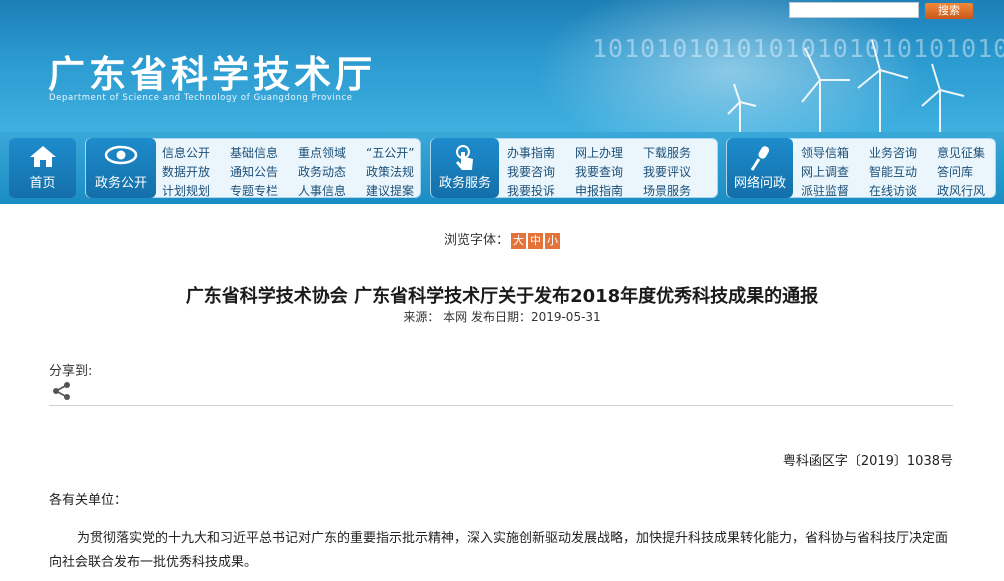 This screenshot has width=1004, height=581. Describe the element at coordinates (541, 153) in the screenshot. I see `nav-link: 办事指南` at that location.